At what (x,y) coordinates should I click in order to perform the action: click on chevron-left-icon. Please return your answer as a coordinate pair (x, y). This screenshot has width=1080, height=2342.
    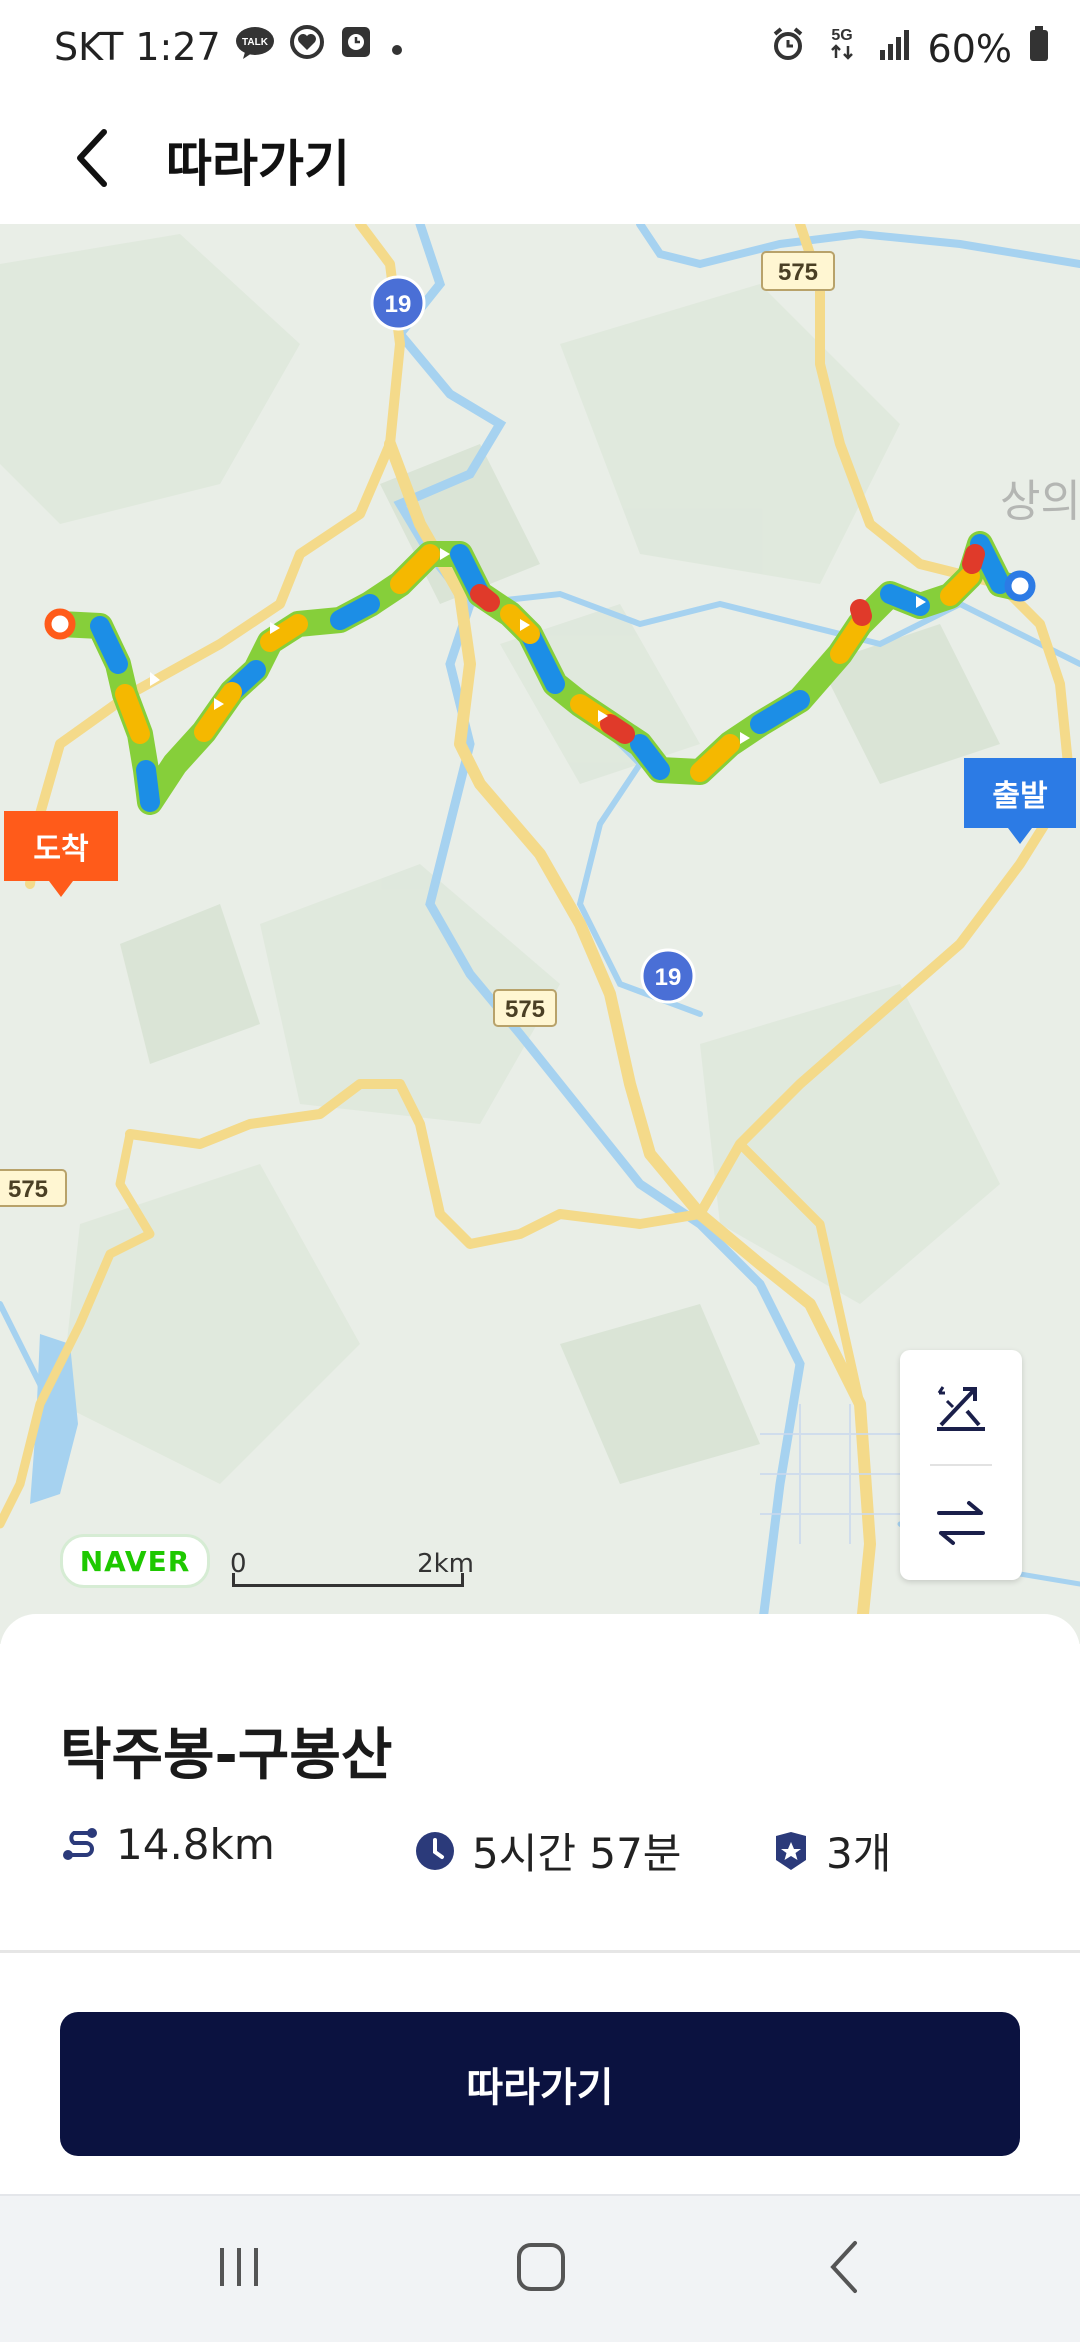
    Looking at the image, I should click on (92, 158).